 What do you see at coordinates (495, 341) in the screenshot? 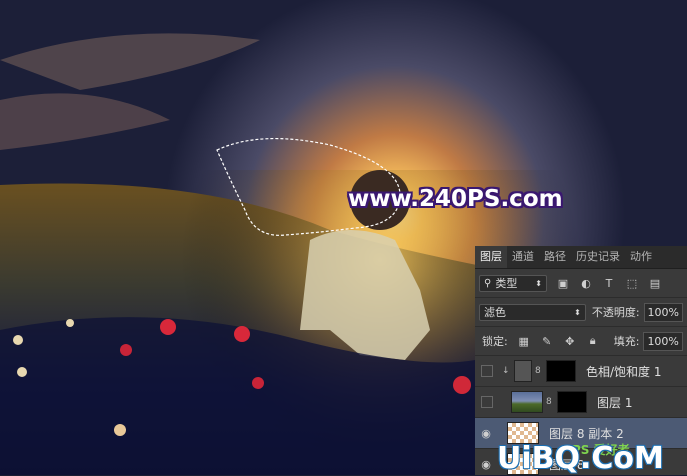
I see `lock-label: 锁定:` at bounding box center [495, 341].